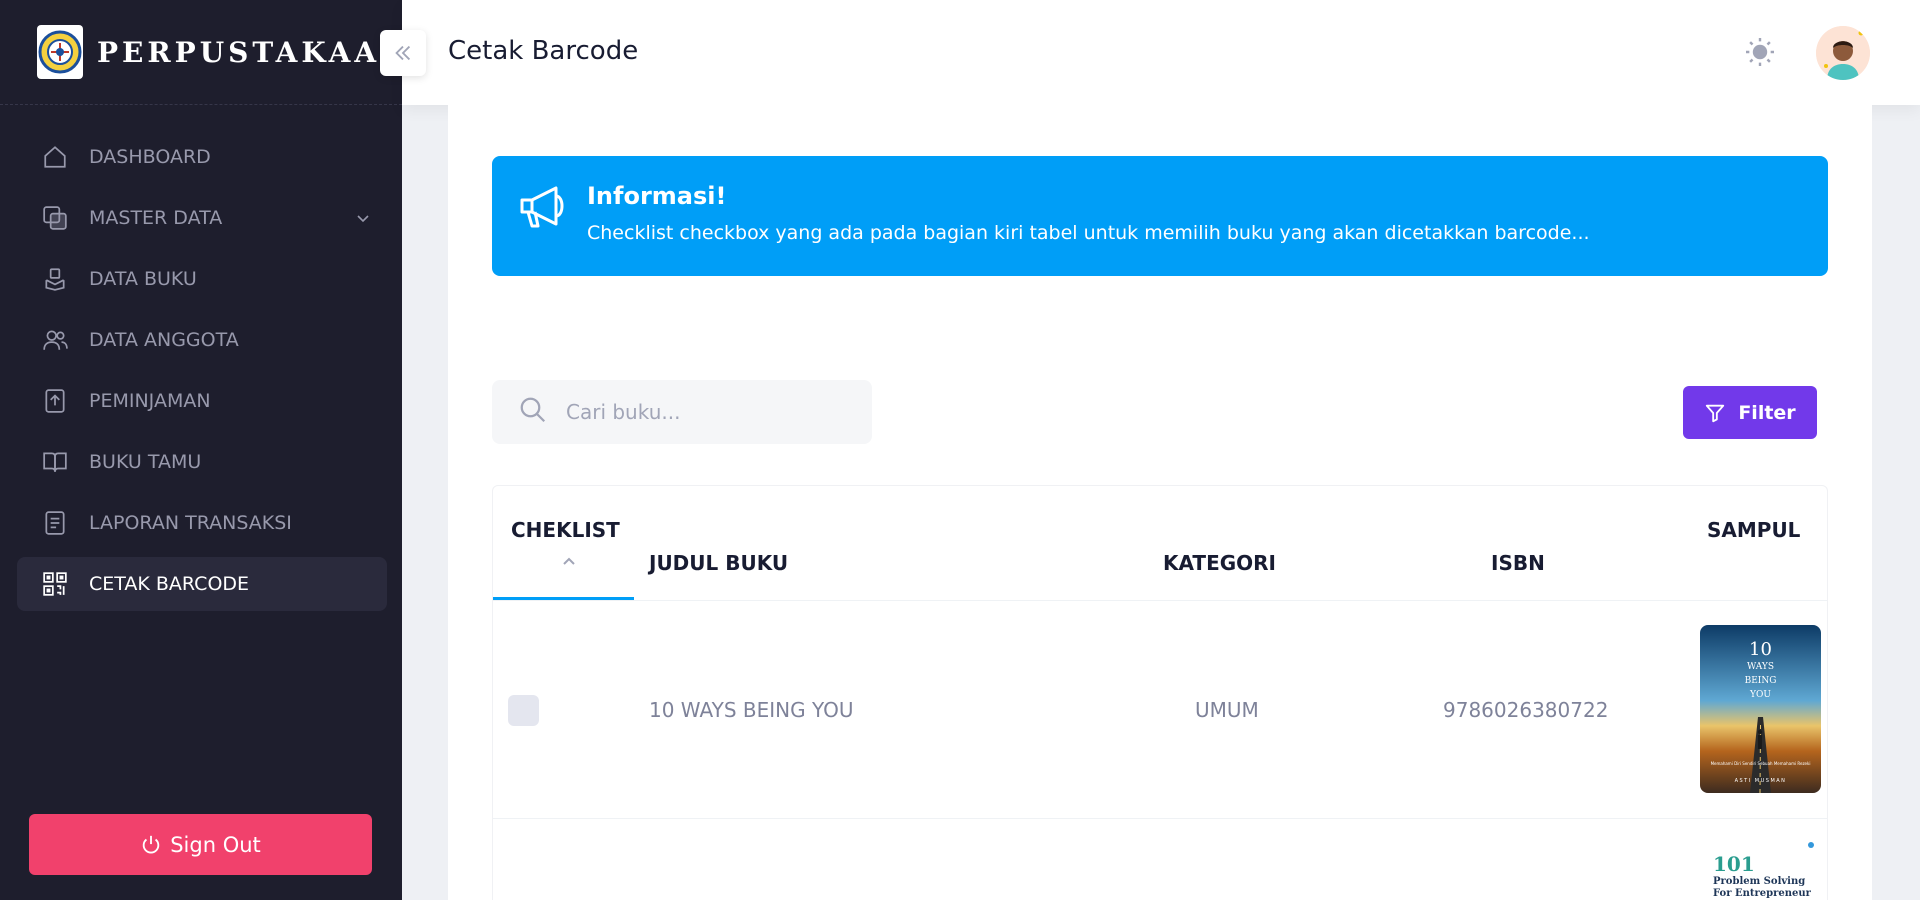 The width and height of the screenshot is (1920, 900). I want to click on cell-isbn: 9786026380722, so click(1526, 710).